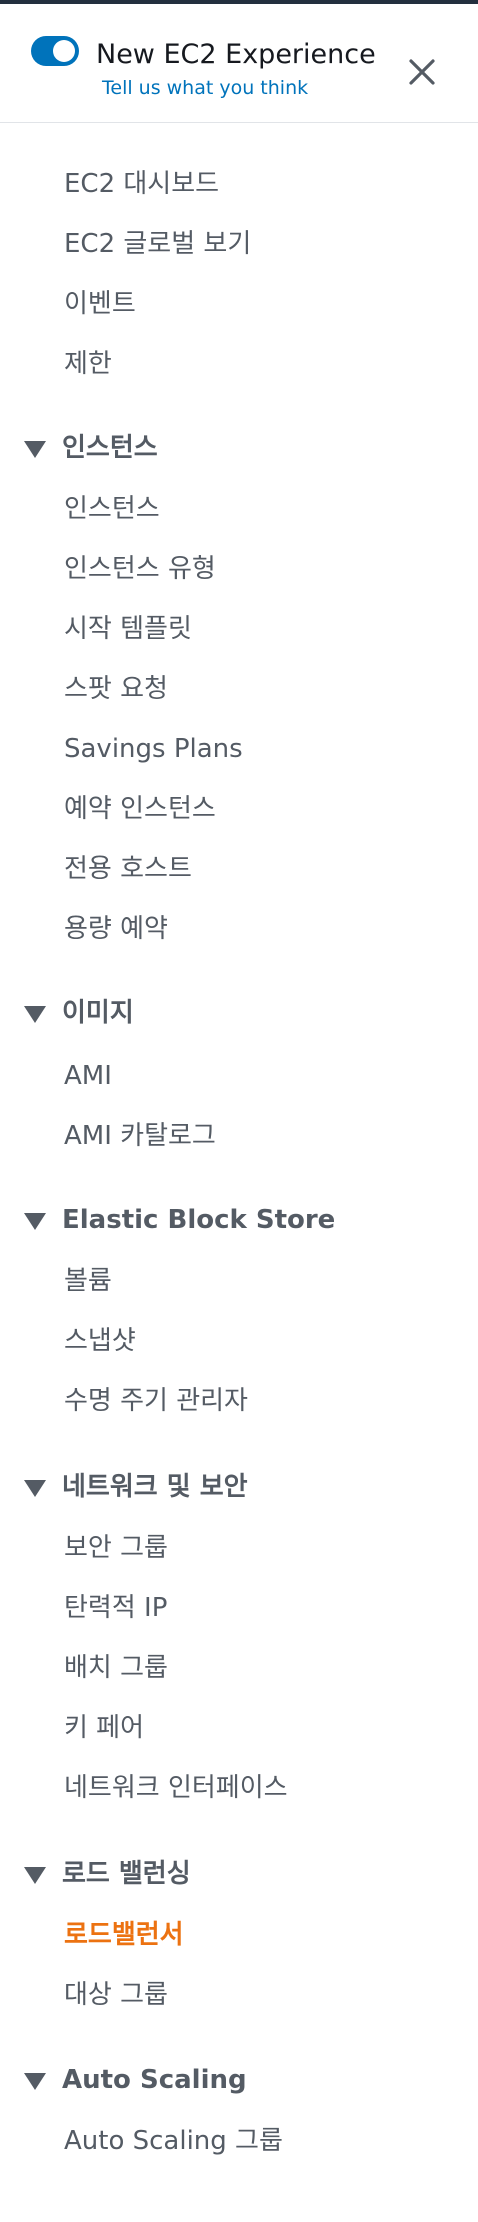 The height and width of the screenshot is (2222, 478). Describe the element at coordinates (116, 689) in the screenshot. I see `nav-item-spot-requests: 스팟 요청` at that location.